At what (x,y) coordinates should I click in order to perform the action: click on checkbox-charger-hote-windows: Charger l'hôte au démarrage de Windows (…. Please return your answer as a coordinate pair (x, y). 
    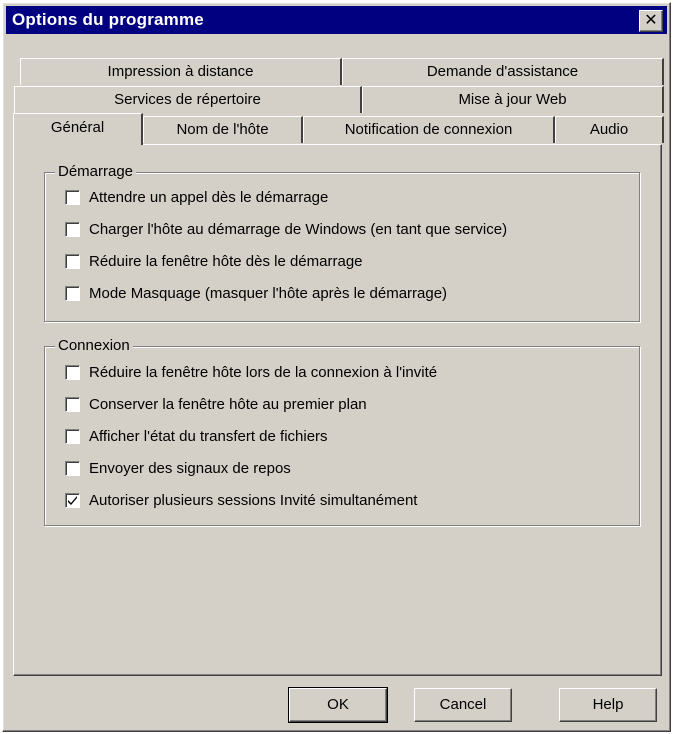
    Looking at the image, I should click on (286, 229).